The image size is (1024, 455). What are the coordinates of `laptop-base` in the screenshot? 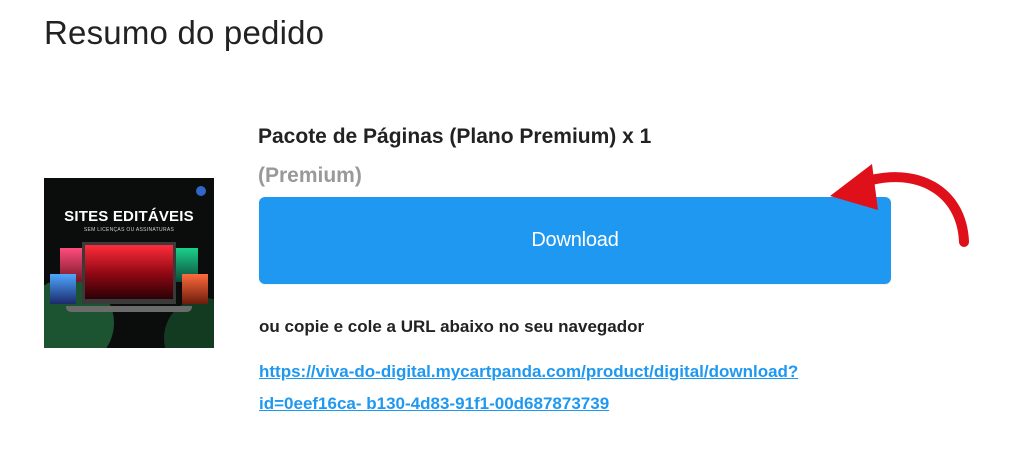 It's located at (129, 309).